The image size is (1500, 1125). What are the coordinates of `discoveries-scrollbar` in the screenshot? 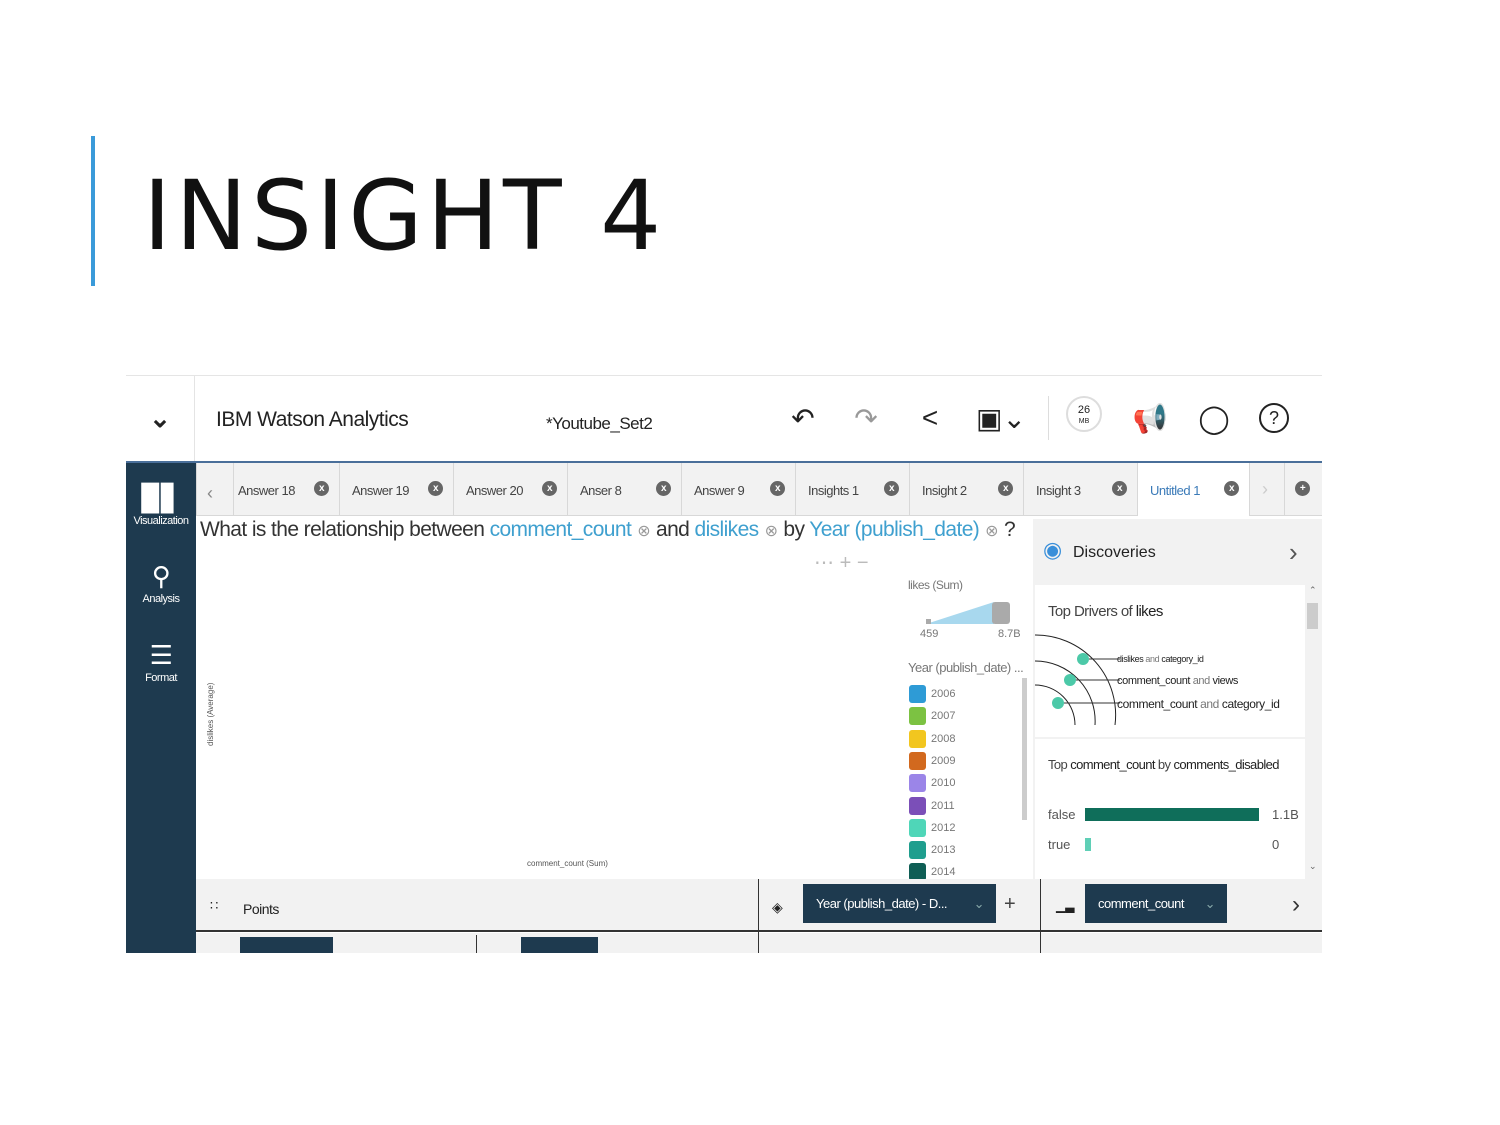 It's located at (1312, 616).